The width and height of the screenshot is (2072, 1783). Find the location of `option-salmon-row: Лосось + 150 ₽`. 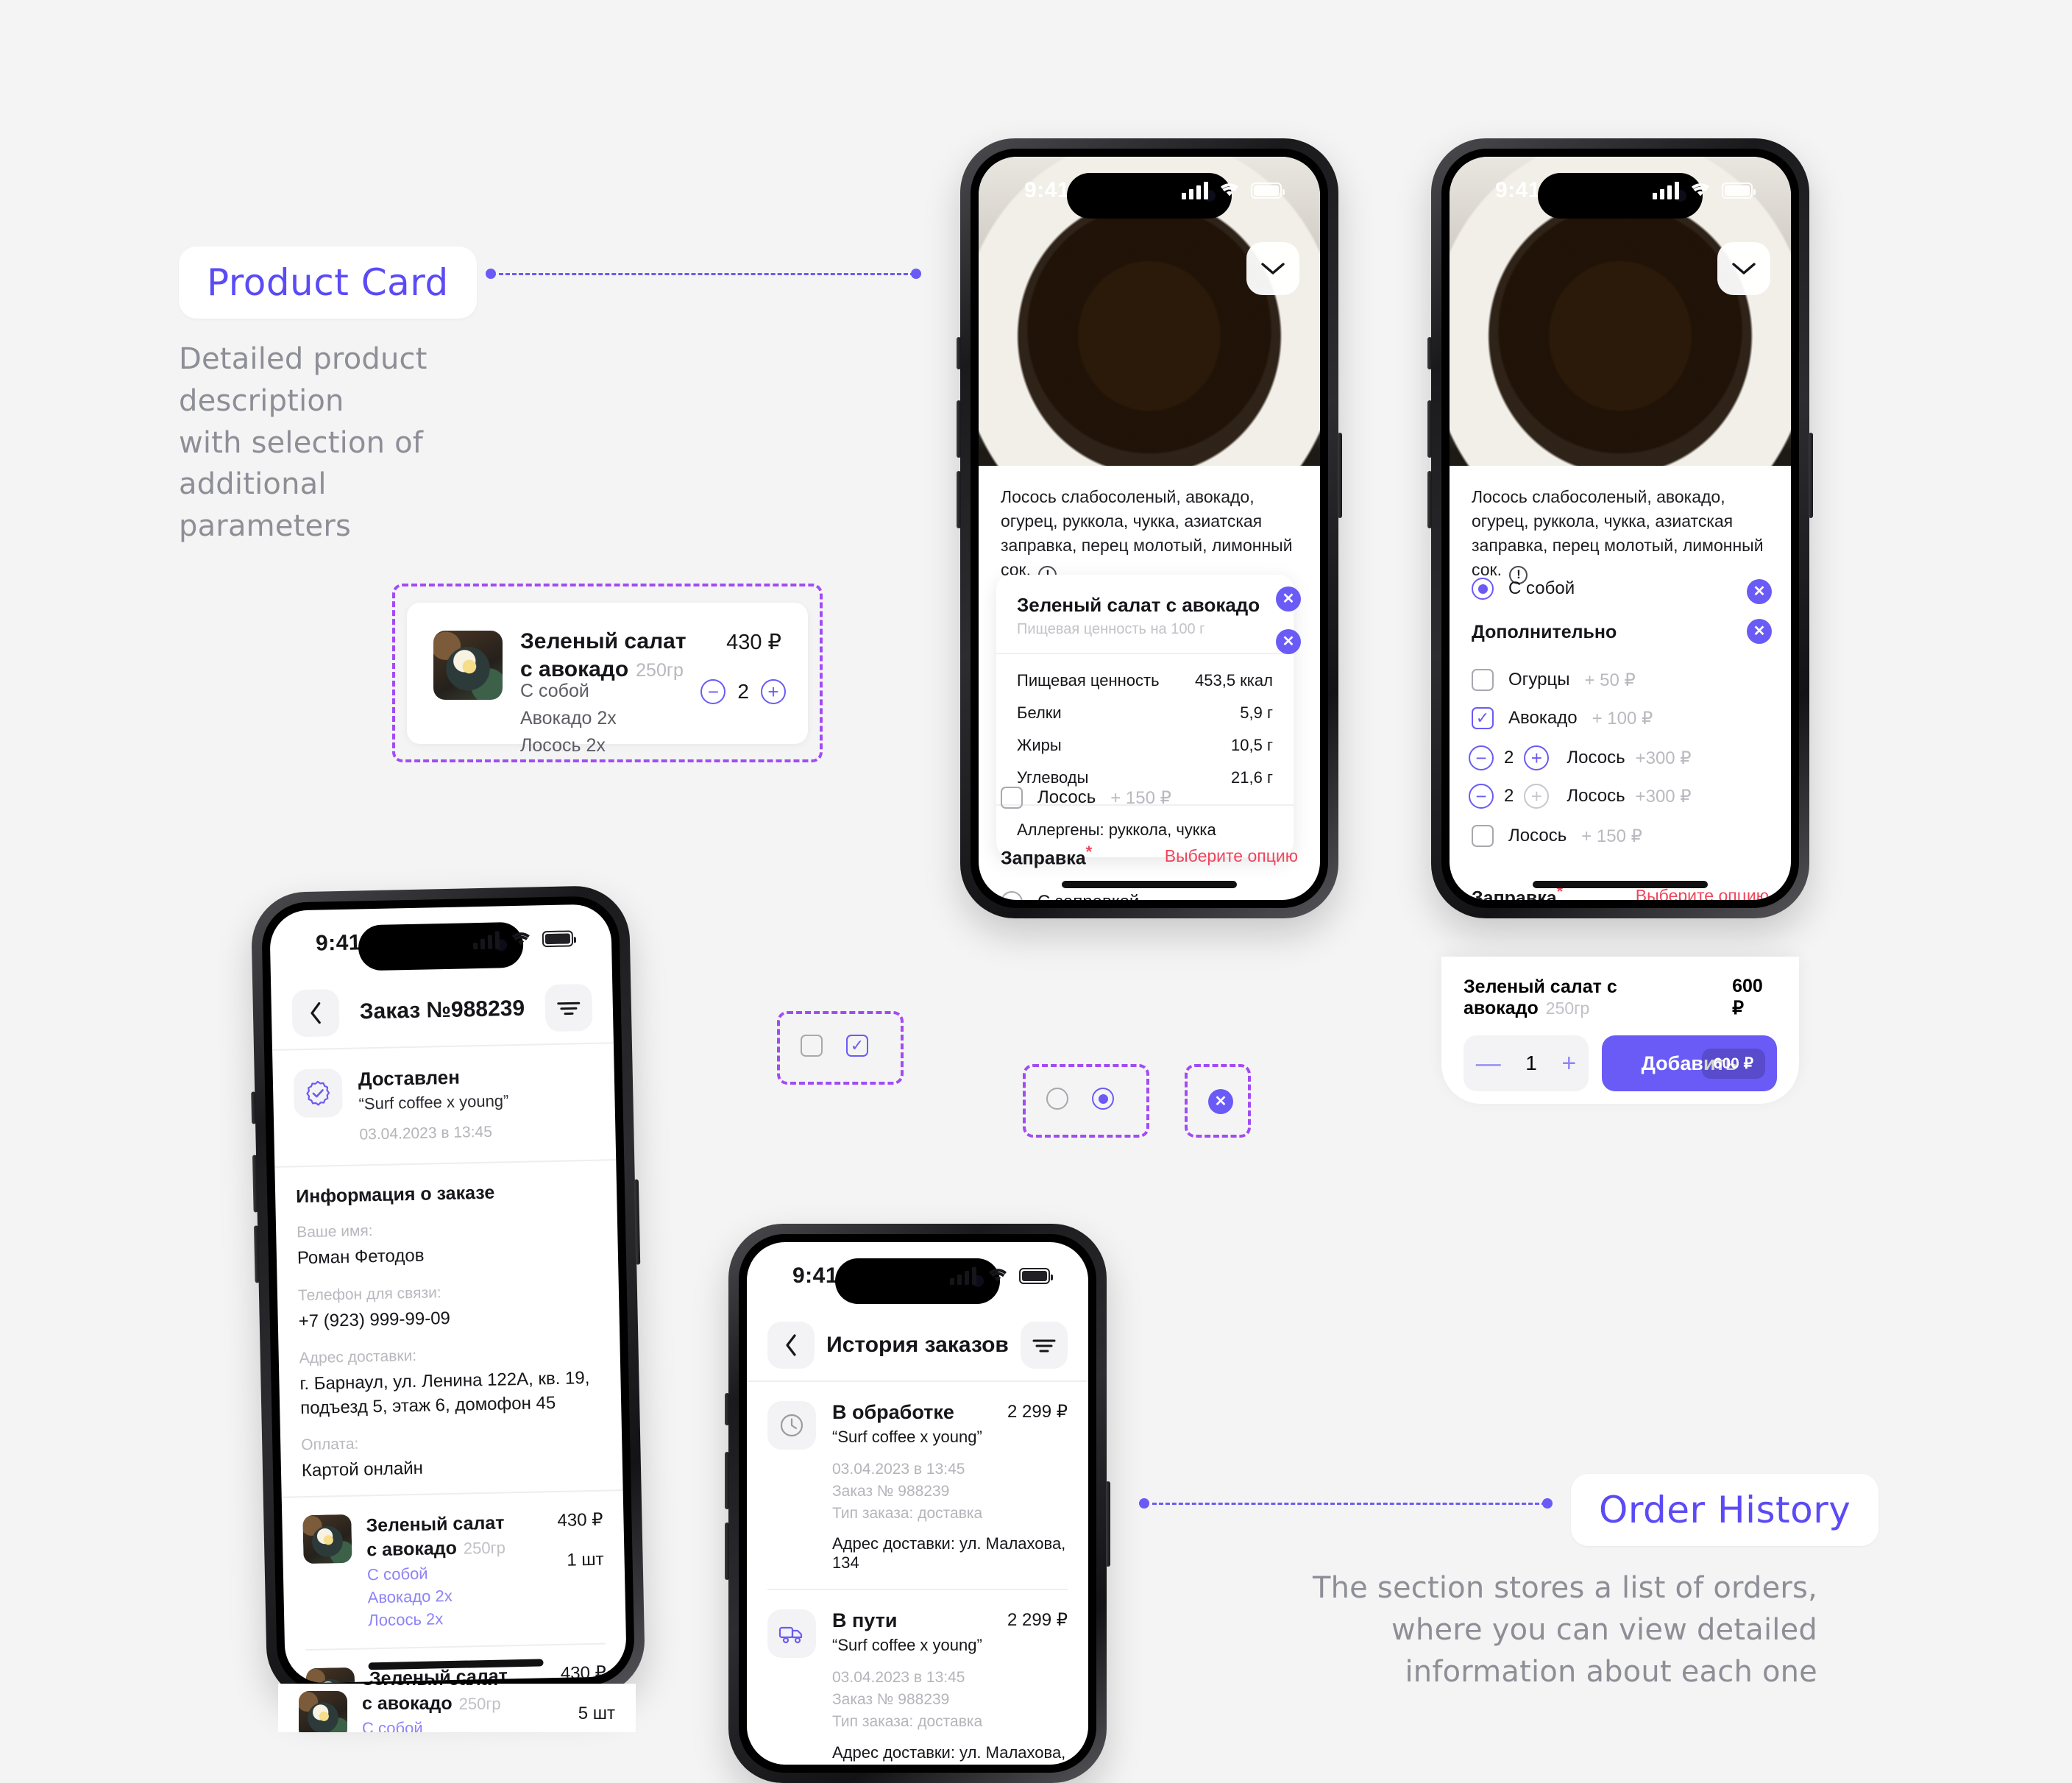

option-salmon-row: Лосось + 150 ₽ is located at coordinates (1086, 798).